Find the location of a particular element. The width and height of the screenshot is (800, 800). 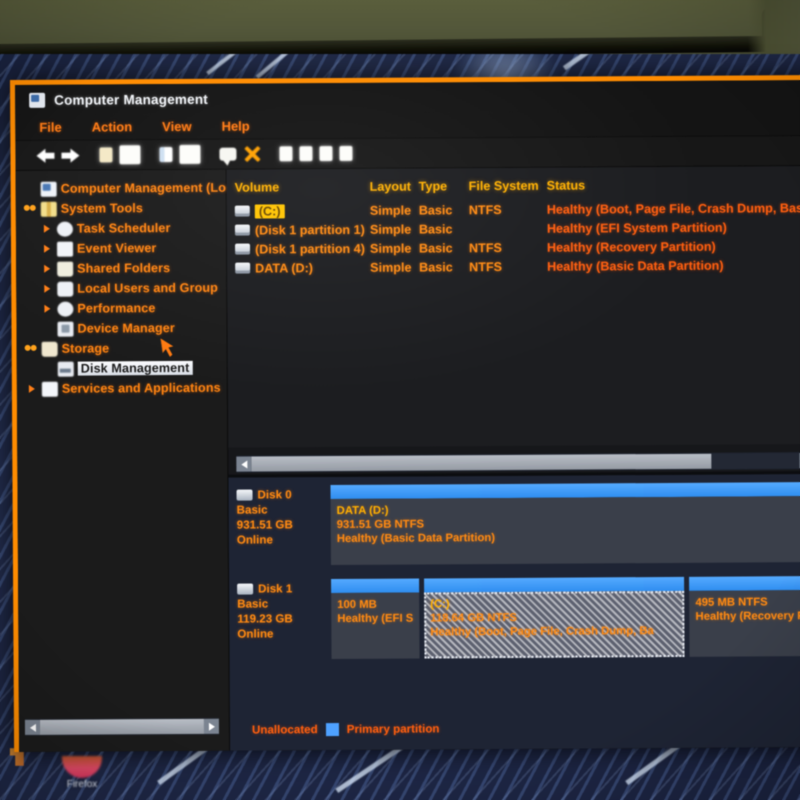

tree-item-computer-management: Computer Management (Loca is located at coordinates (130, 188).